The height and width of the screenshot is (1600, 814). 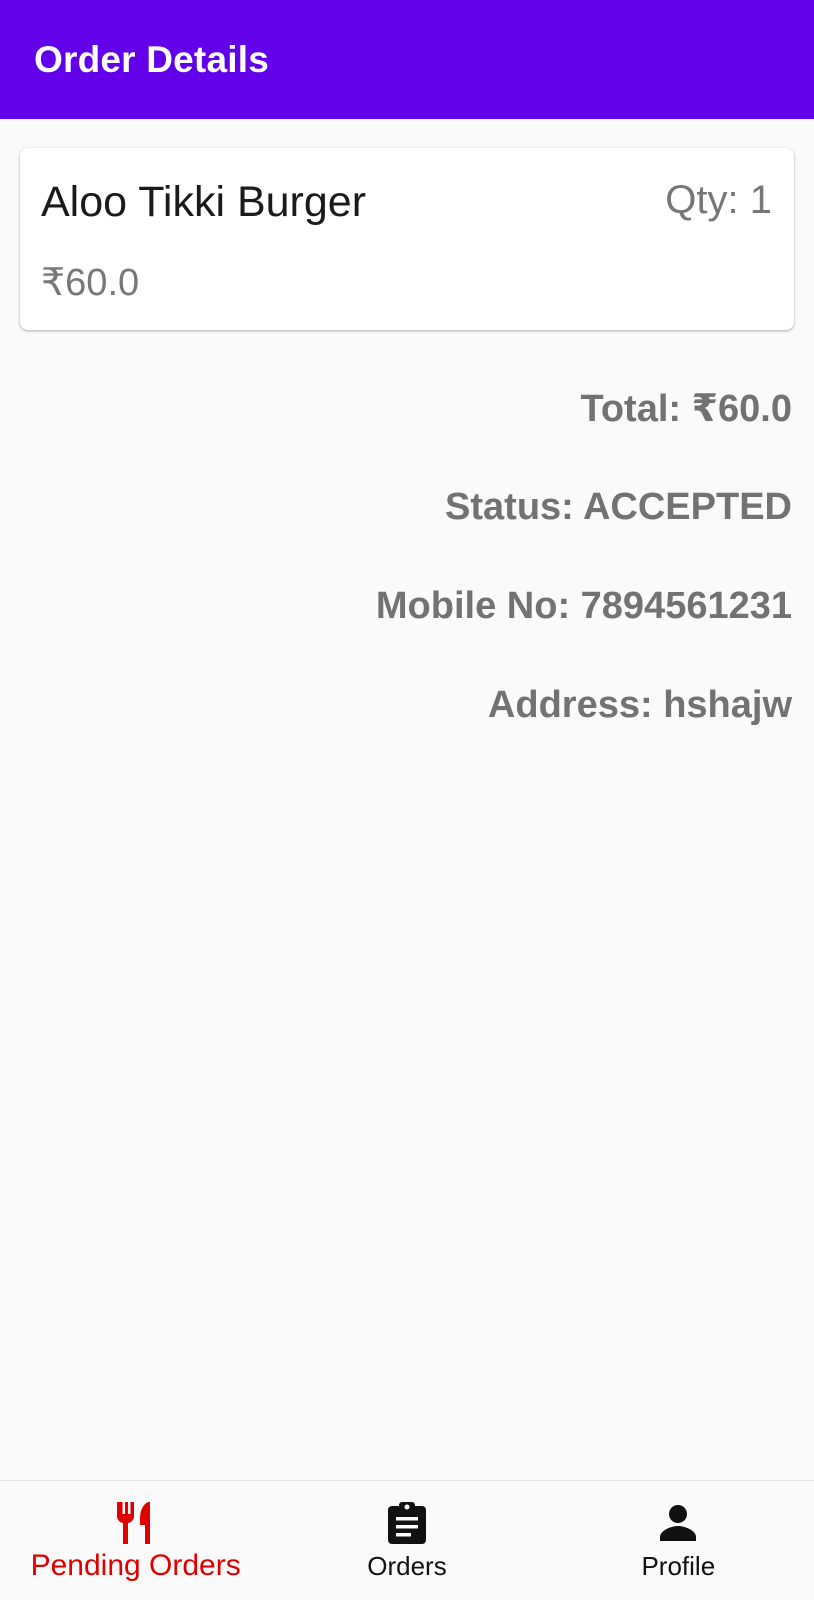 I want to click on bottom-navigation: Pending Orders Orders Profile, so click(x=407, y=1540).